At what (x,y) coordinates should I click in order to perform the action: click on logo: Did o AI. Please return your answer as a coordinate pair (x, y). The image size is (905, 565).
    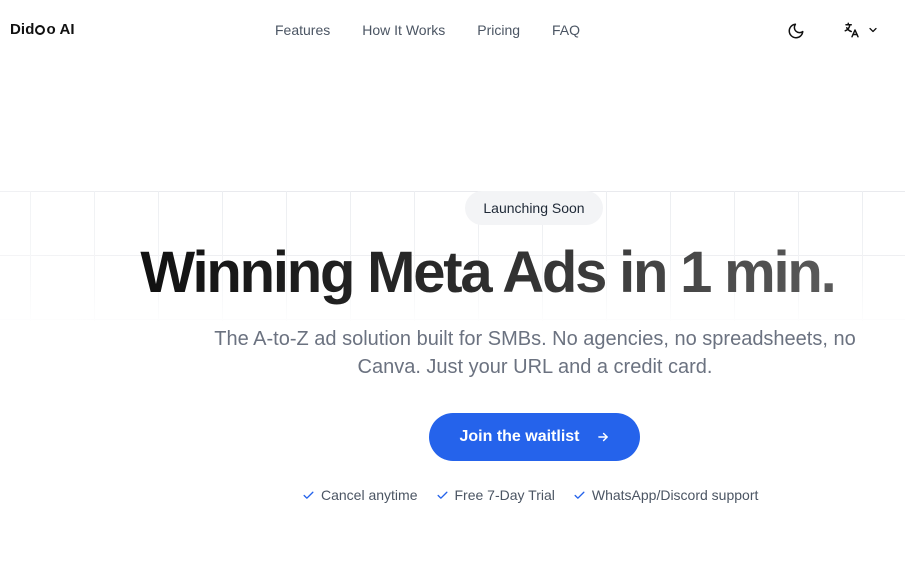
    Looking at the image, I should click on (42, 29).